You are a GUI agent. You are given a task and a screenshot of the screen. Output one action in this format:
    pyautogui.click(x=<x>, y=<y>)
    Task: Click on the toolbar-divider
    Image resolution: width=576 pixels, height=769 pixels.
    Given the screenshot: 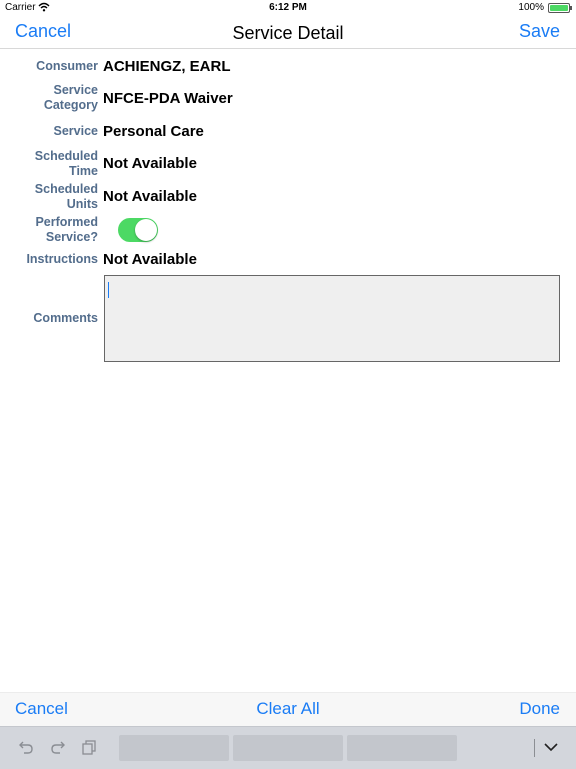 What is the action you would take?
    pyautogui.click(x=534, y=748)
    